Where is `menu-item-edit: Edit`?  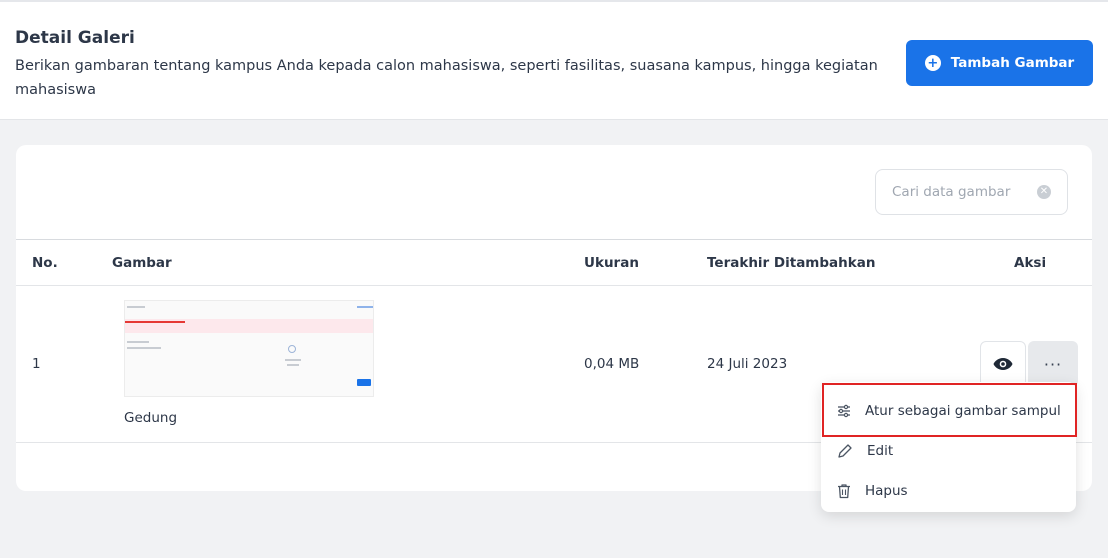 menu-item-edit: Edit is located at coordinates (948, 451).